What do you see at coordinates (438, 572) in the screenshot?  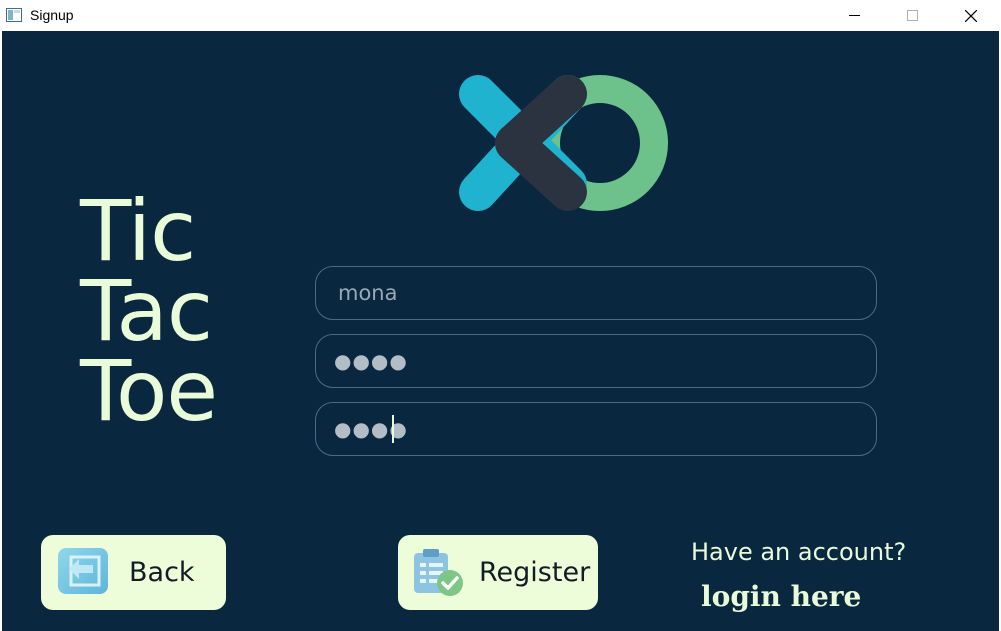 I see `clipboard-check-icon` at bounding box center [438, 572].